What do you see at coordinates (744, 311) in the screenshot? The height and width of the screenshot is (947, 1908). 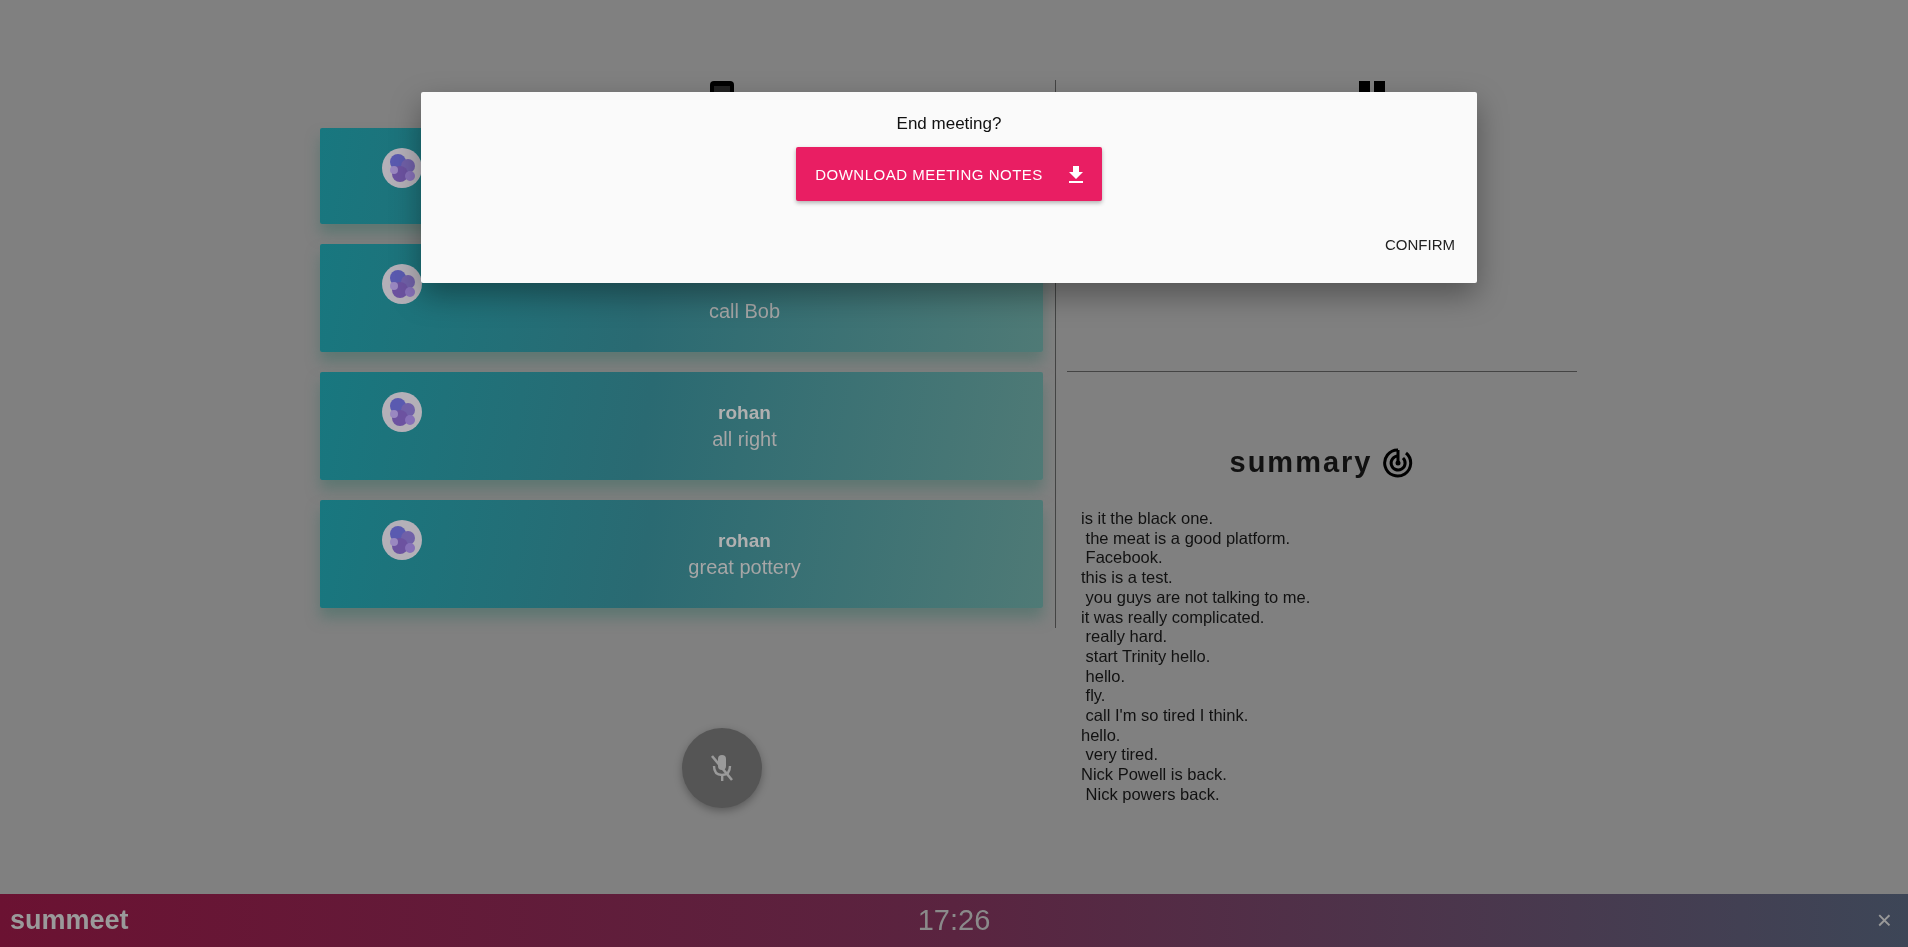 I see `message-text: call Bob` at bounding box center [744, 311].